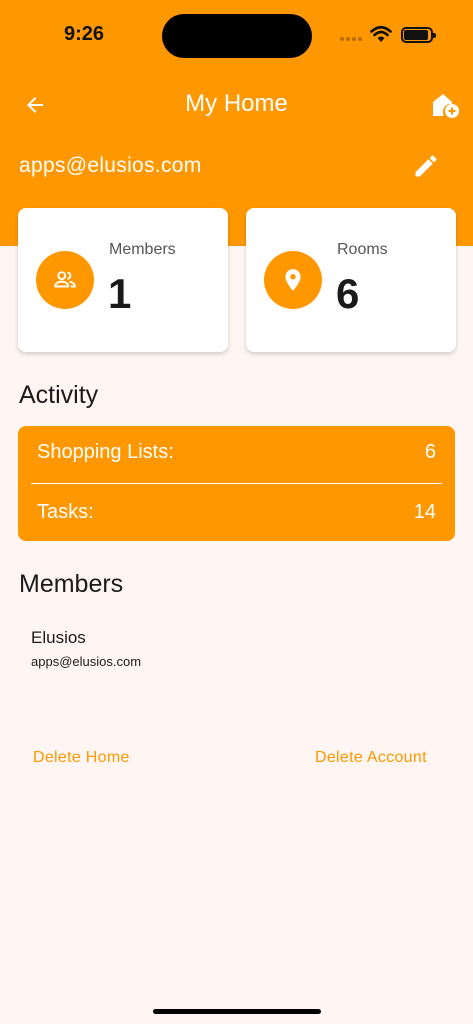 Image resolution: width=473 pixels, height=1024 pixels. What do you see at coordinates (110, 165) in the screenshot?
I see `home-email: apps@elusios.com` at bounding box center [110, 165].